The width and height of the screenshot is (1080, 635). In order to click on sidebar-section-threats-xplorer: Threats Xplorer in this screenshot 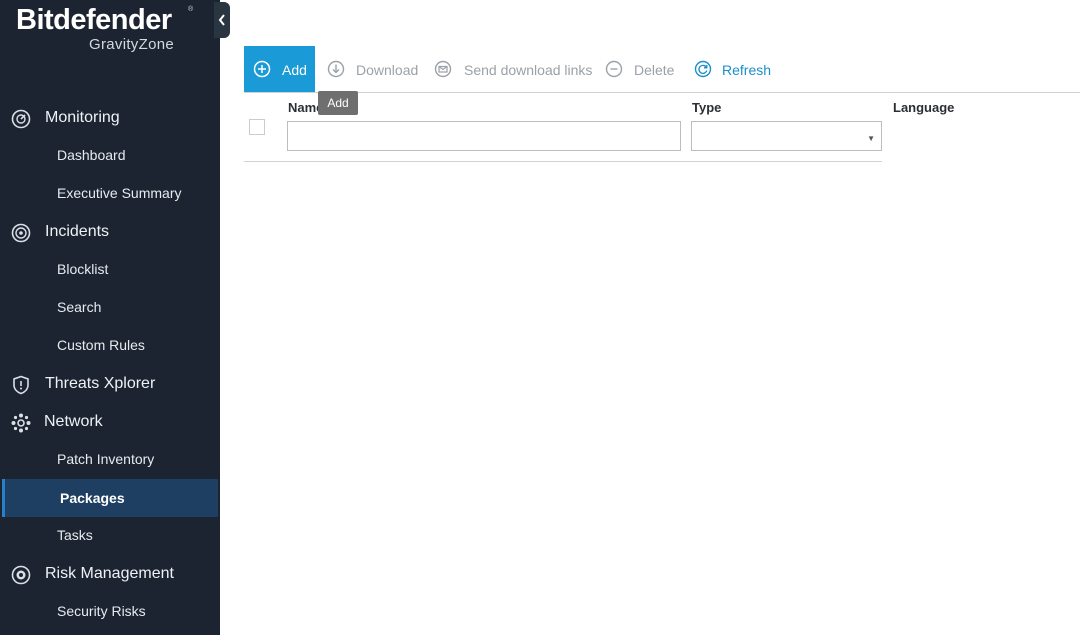, I will do `click(110, 384)`.